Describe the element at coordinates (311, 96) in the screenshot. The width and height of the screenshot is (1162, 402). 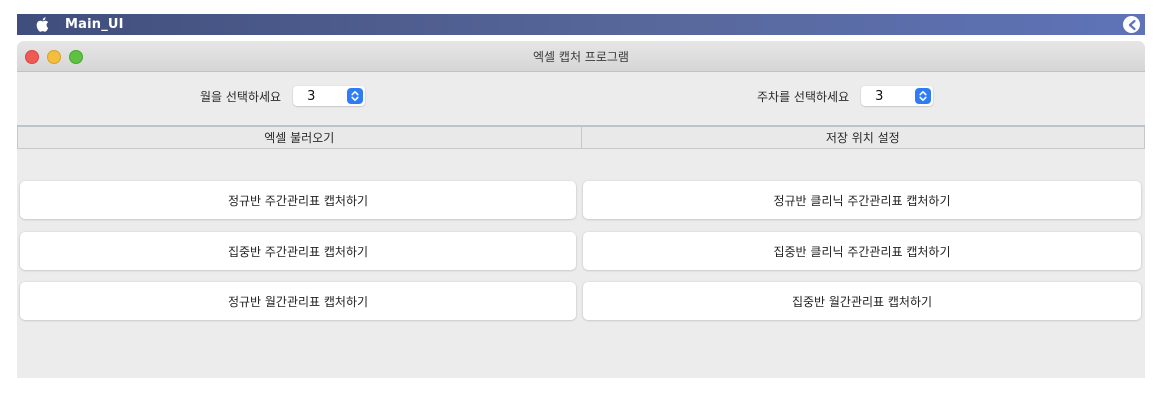
I see `month-value: 3` at that location.